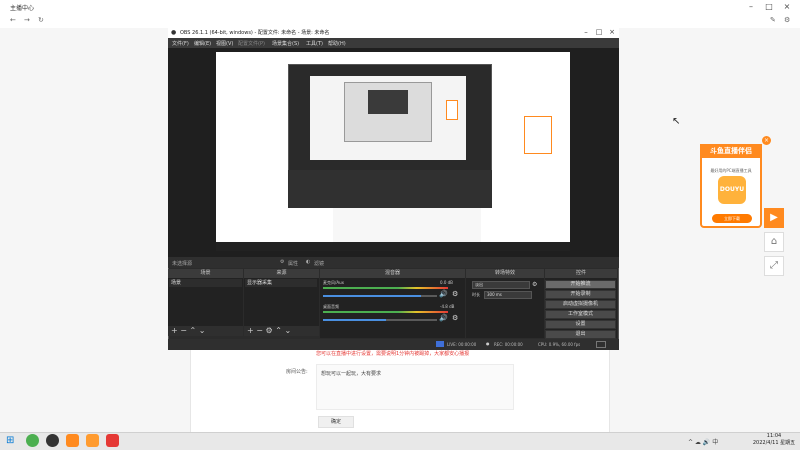 This screenshot has width=800, height=450. What do you see at coordinates (580, 324) in the screenshot?
I see `settings-button: 设置` at bounding box center [580, 324].